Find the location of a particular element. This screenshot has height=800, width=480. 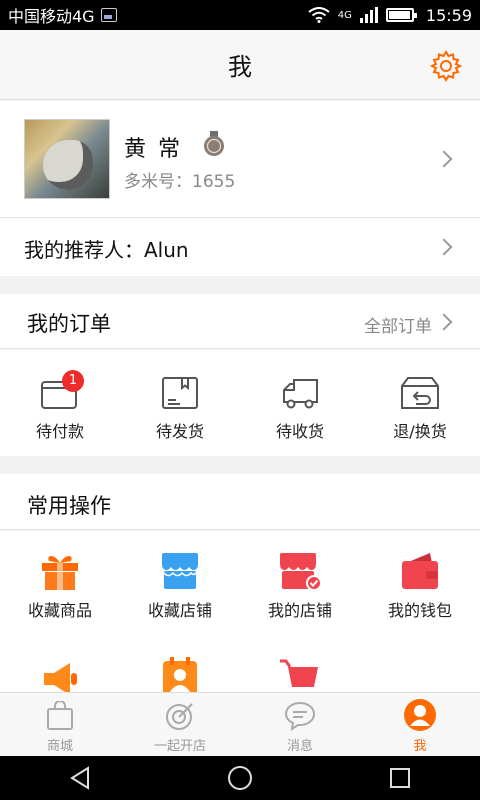

tab-open-store: 一起开店 is located at coordinates (180, 724).